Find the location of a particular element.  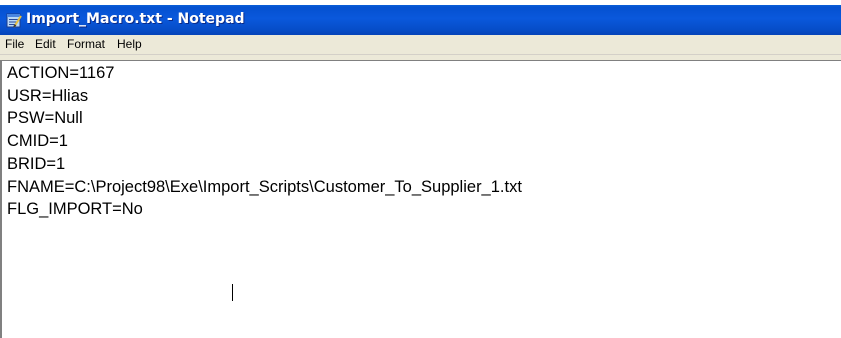

text-line: ACTION=1167 is located at coordinates (61, 73).